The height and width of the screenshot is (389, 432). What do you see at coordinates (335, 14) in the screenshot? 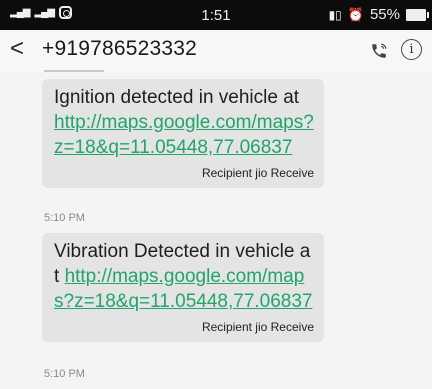
I see `vibrate-icon: ▮▯` at bounding box center [335, 14].